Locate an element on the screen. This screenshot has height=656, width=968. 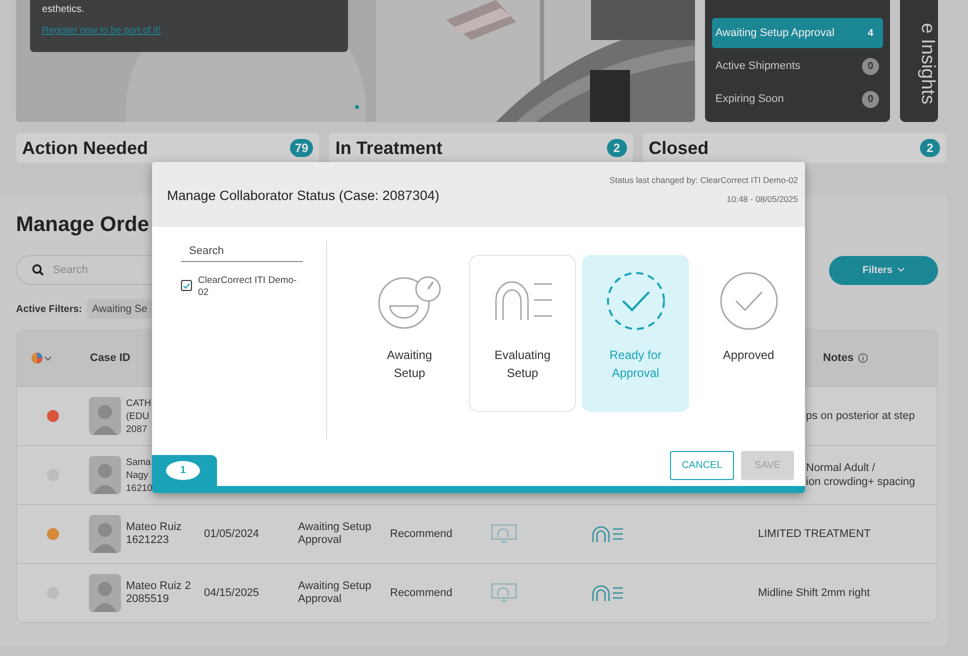
patient-name: Sama Nagy 16210 is located at coordinates (139, 475).